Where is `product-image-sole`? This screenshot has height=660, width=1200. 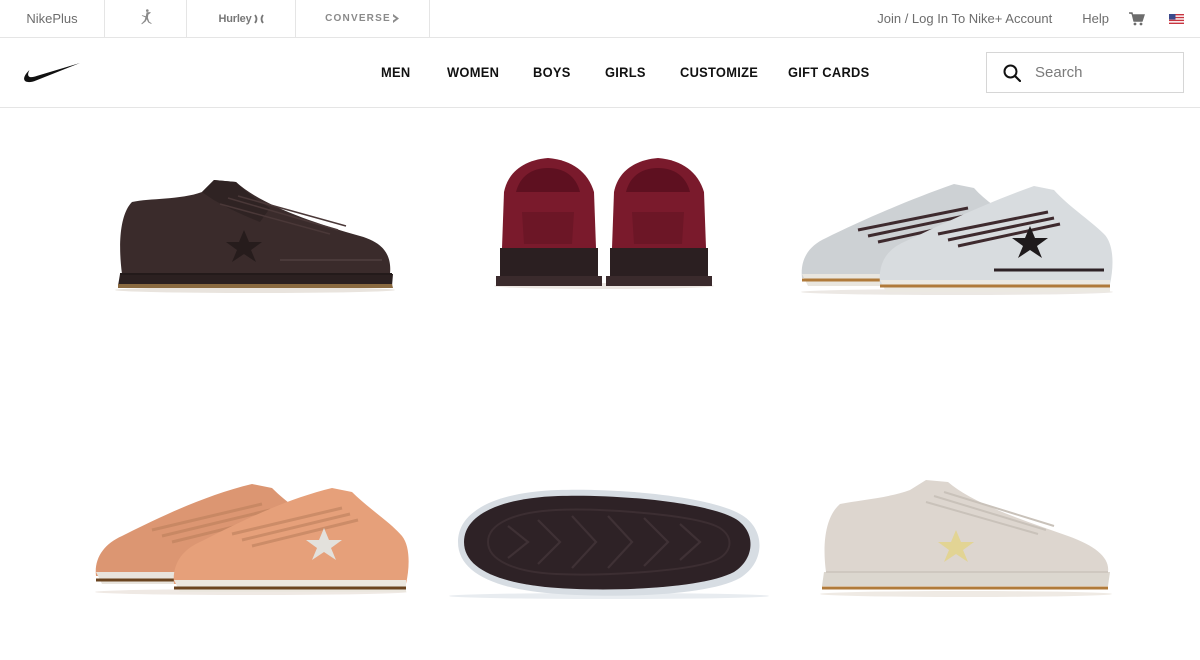 product-image-sole is located at coordinates (609, 544).